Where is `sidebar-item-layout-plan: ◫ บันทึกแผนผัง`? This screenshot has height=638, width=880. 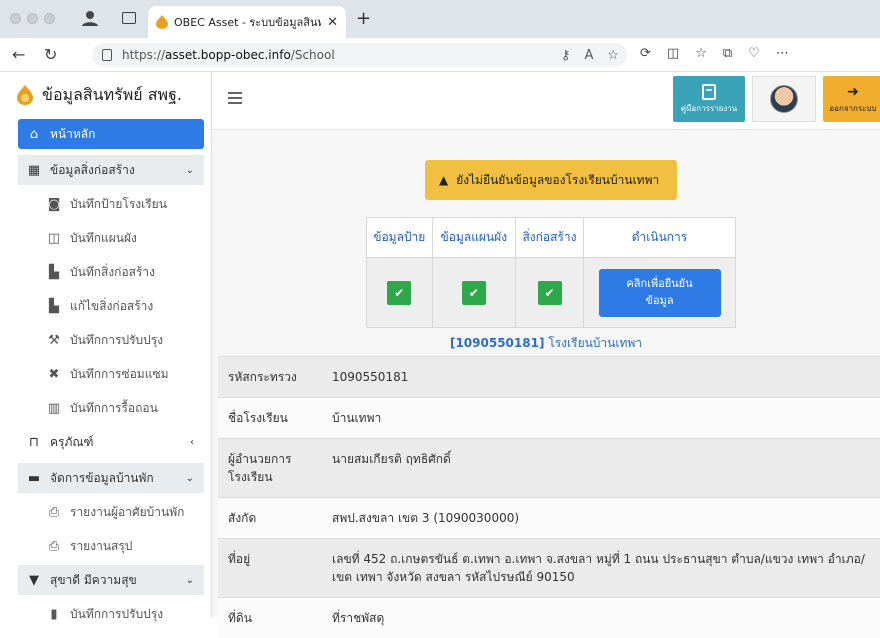
sidebar-item-layout-plan: ◫ บันทึกแผนผัง is located at coordinates (121, 238).